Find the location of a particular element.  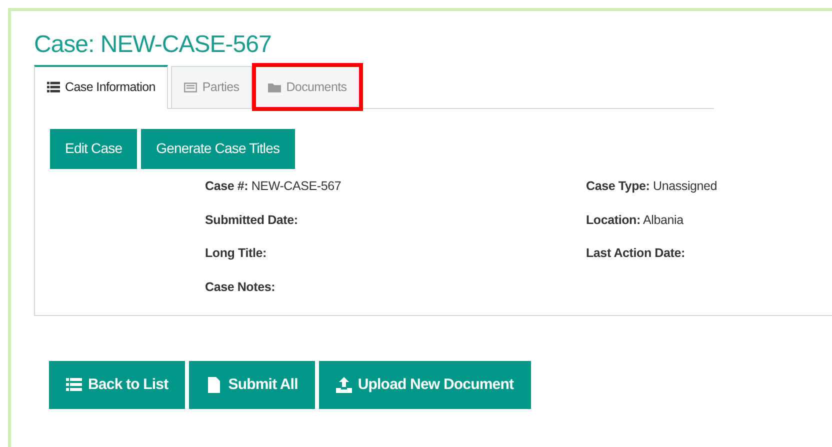

field-text: Last Action Date: is located at coordinates (636, 253).